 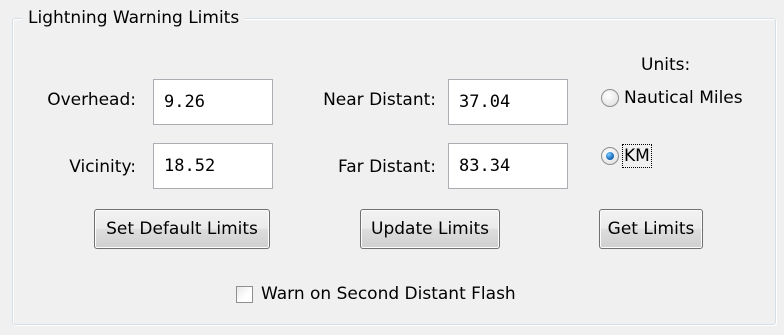 I want to click on radio-km-label: KM, so click(x=637, y=156).